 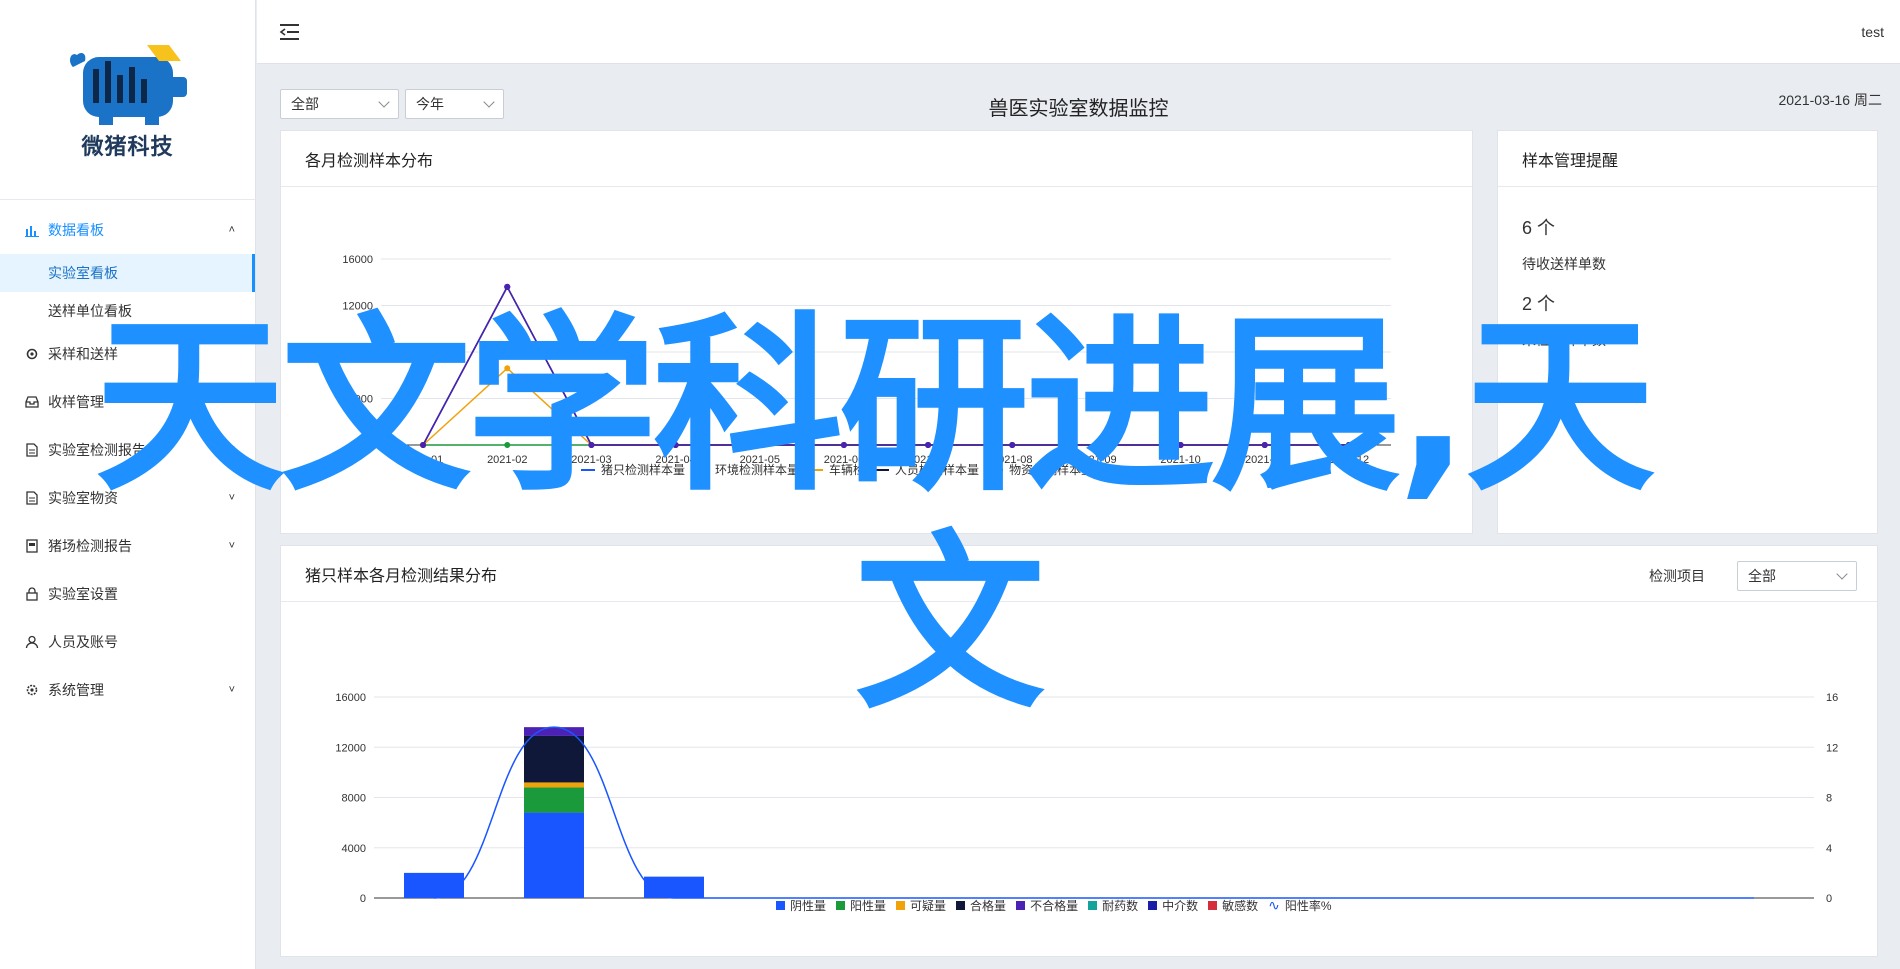 What do you see at coordinates (1797, 576) in the screenshot?
I see `test-item-select: 全部` at bounding box center [1797, 576].